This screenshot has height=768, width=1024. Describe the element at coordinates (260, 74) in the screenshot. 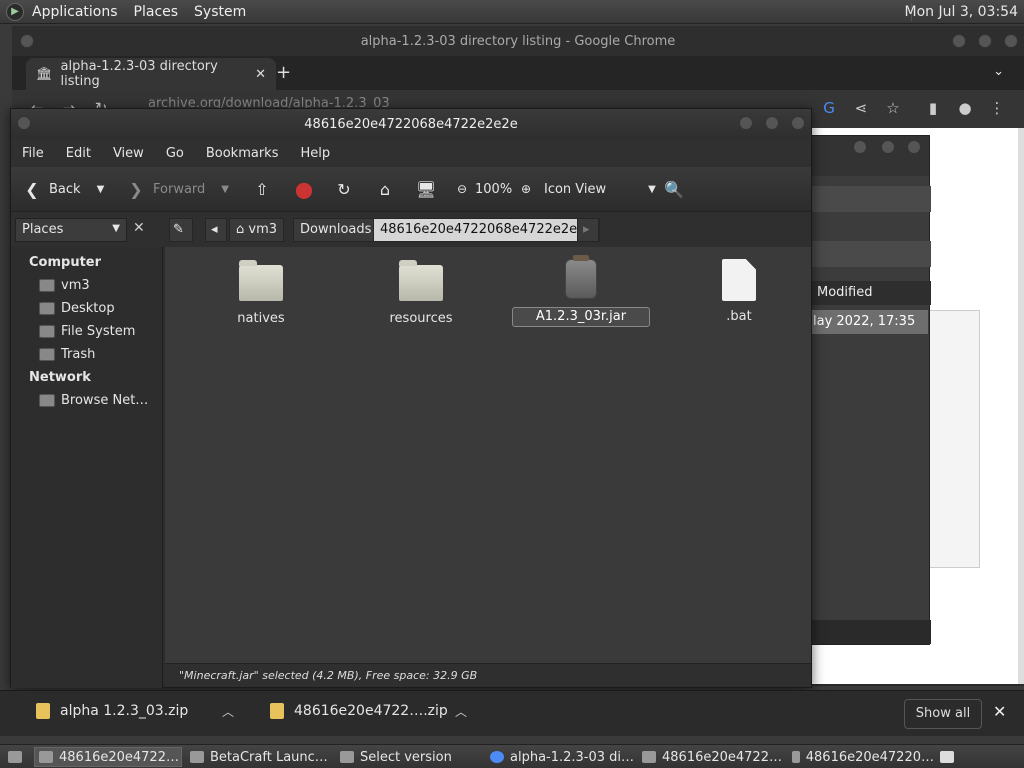

I see `tab-close-icon: ✕` at that location.